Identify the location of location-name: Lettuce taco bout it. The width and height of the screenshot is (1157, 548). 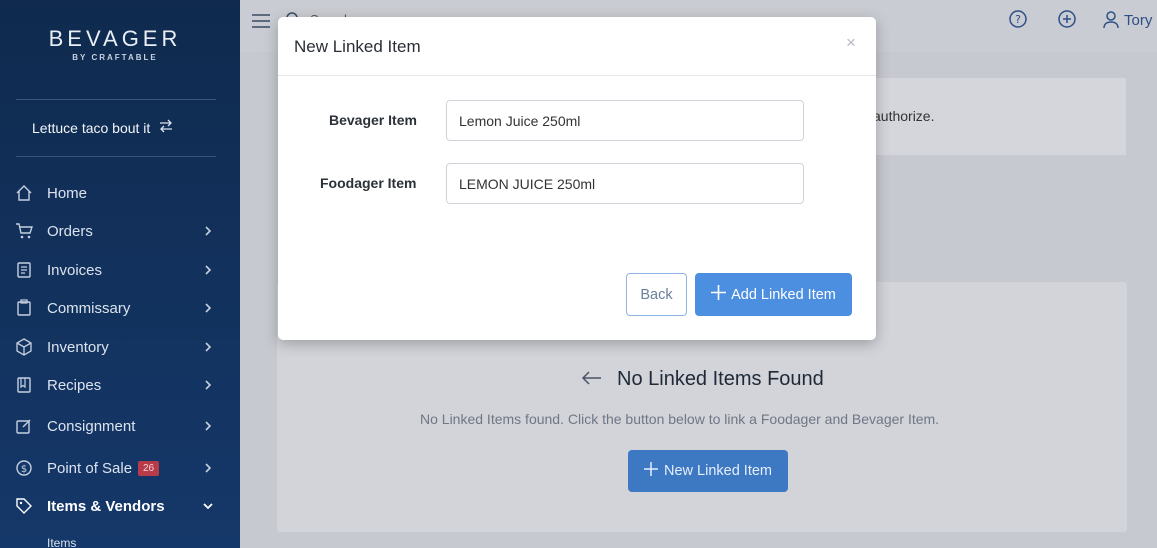
(91, 127).